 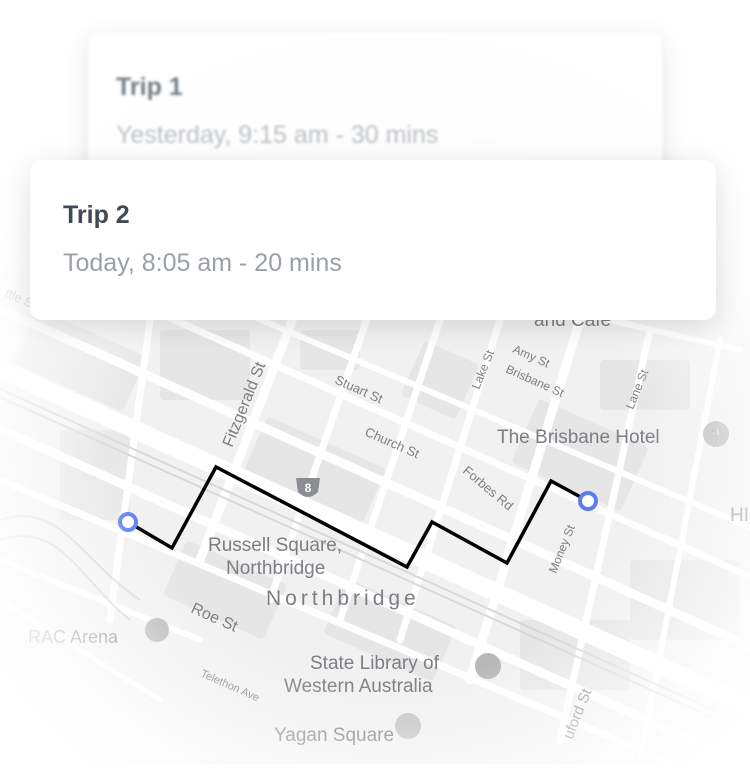 What do you see at coordinates (375, 663) in the screenshot?
I see `place-label: State Library of` at bounding box center [375, 663].